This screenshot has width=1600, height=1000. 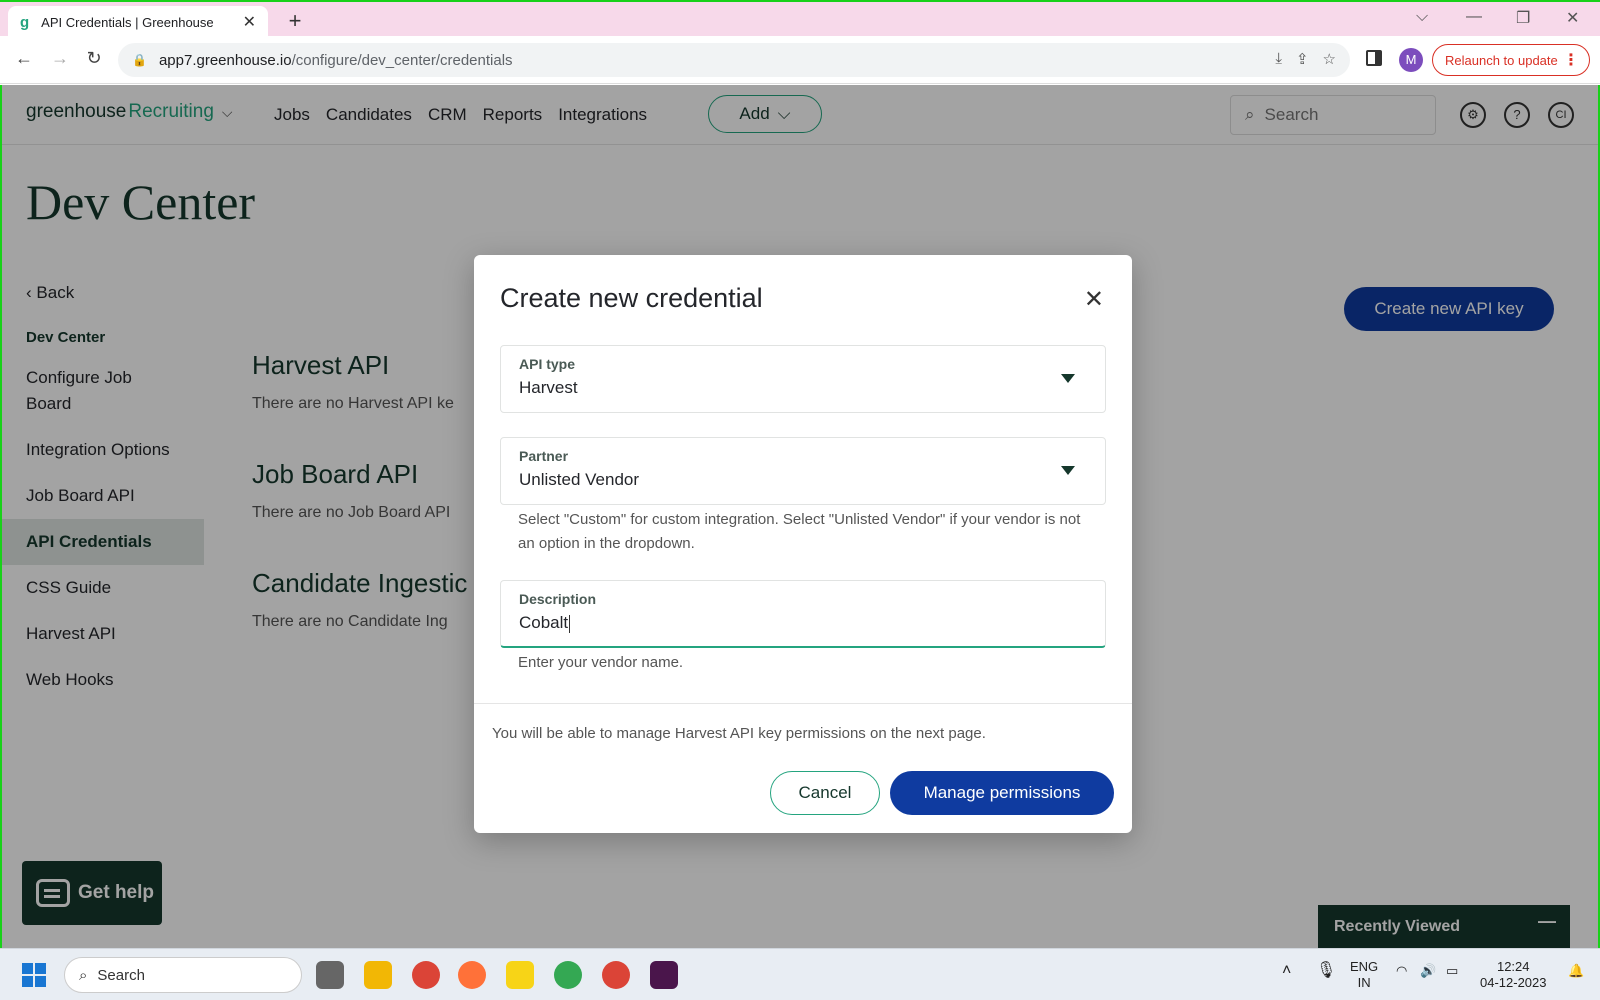 I want to click on forward-arrow-icon: →, so click(x=60, y=58).